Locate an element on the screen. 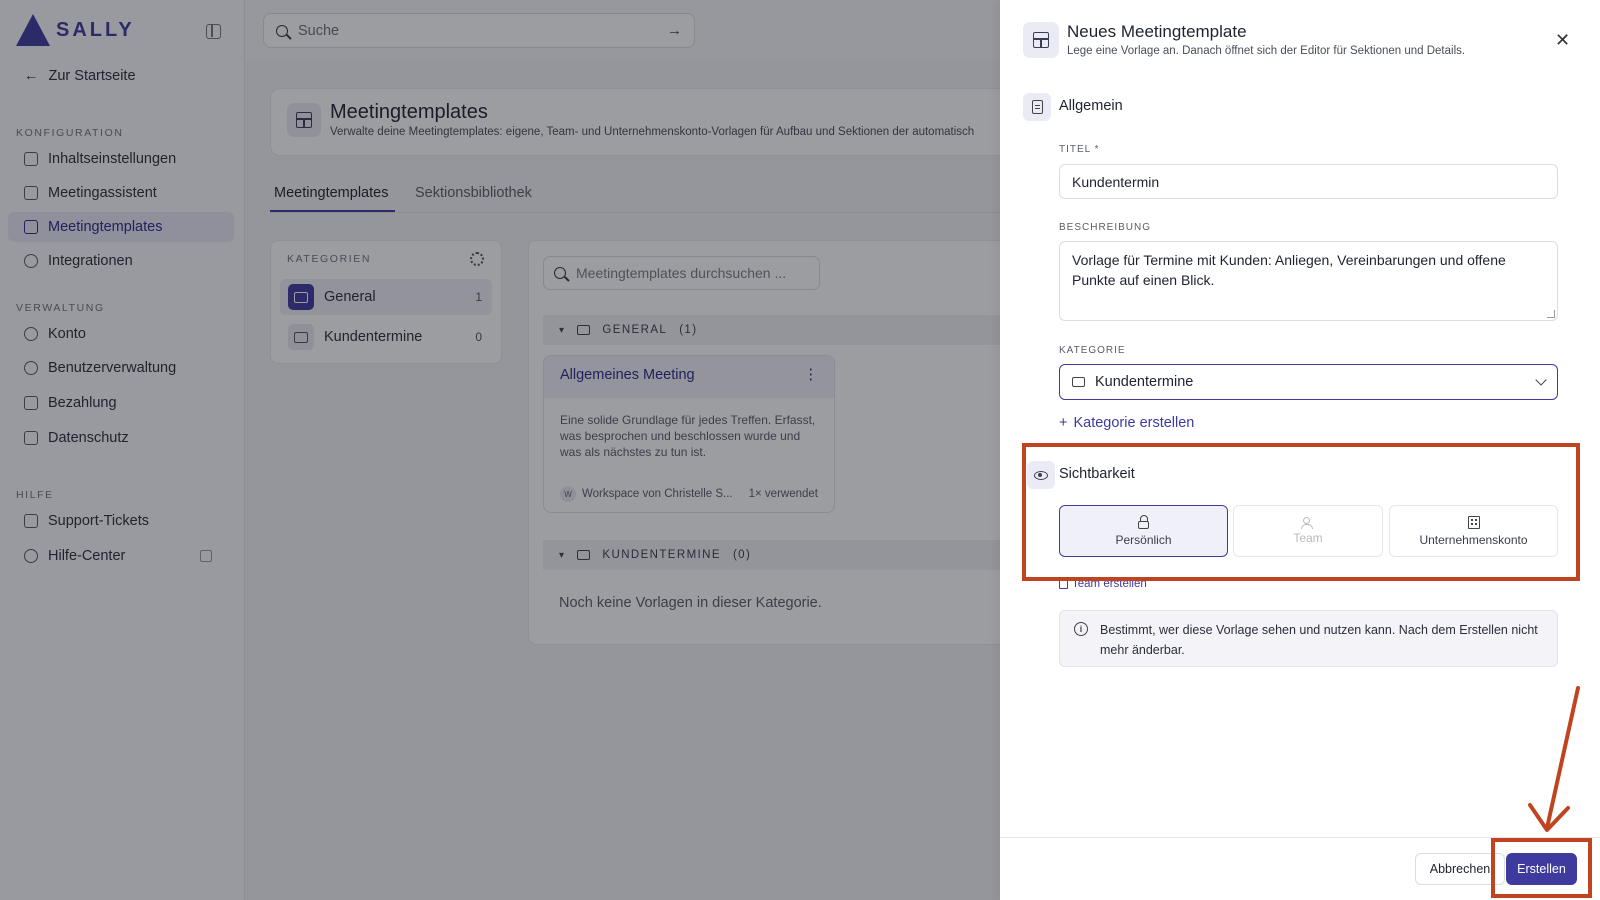 This screenshot has height=900, width=1600. description-field-label: BESCHREIBUNG is located at coordinates (1105, 227).